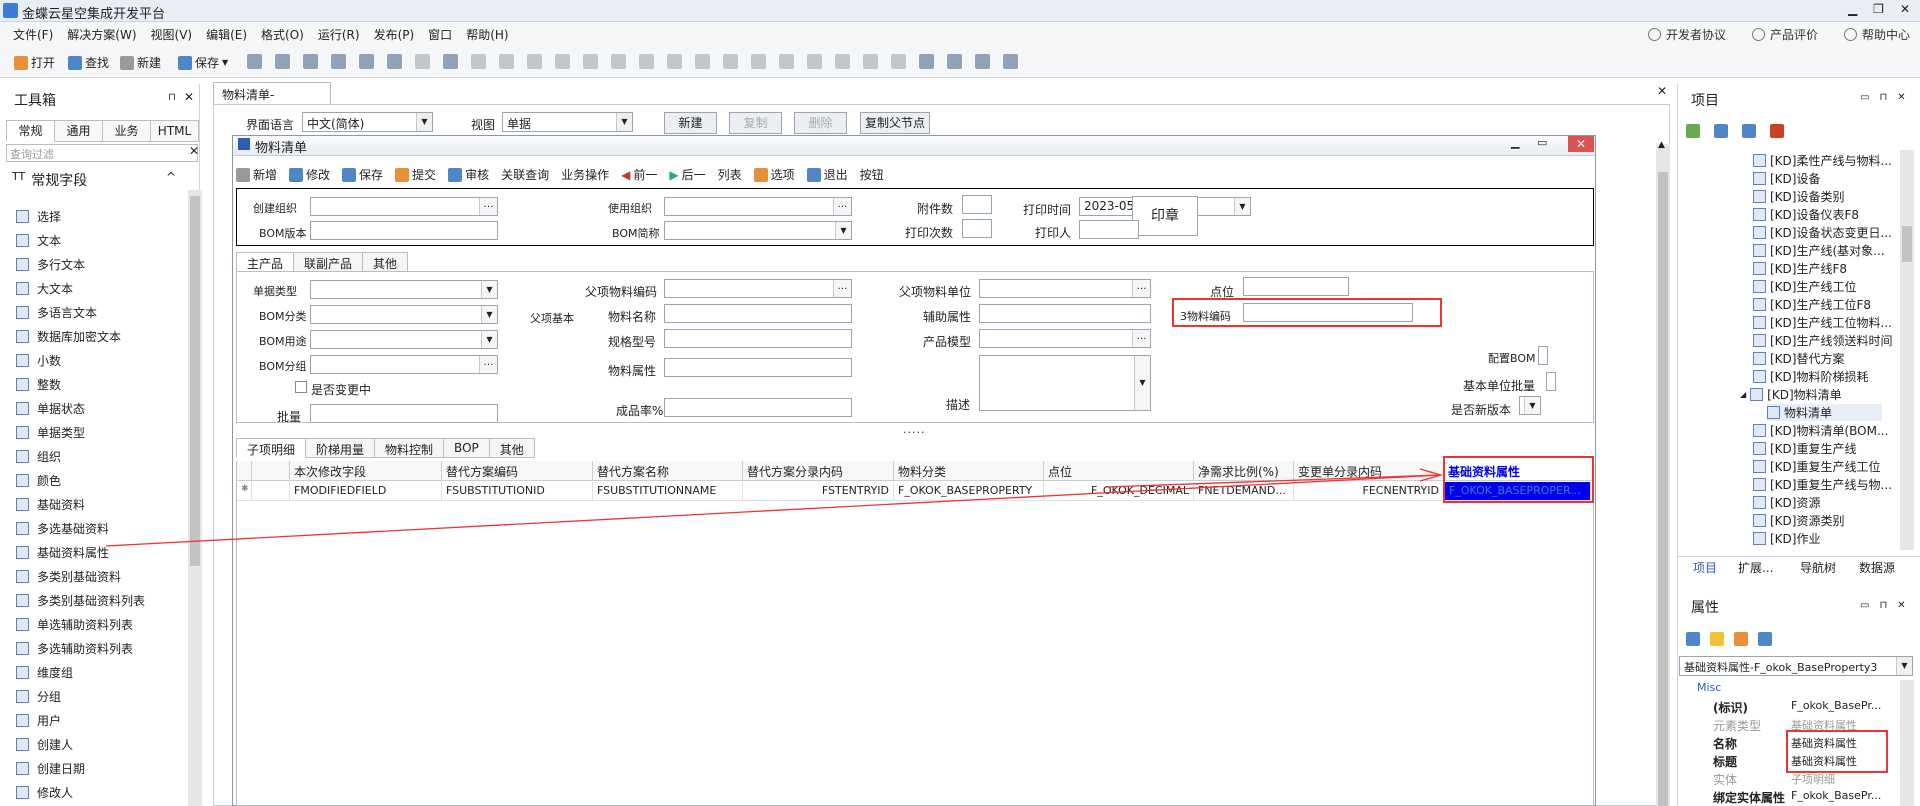 This screenshot has width=1920, height=806. What do you see at coordinates (1725, 744) in the screenshot?
I see `prop-name-name: 名称` at bounding box center [1725, 744].